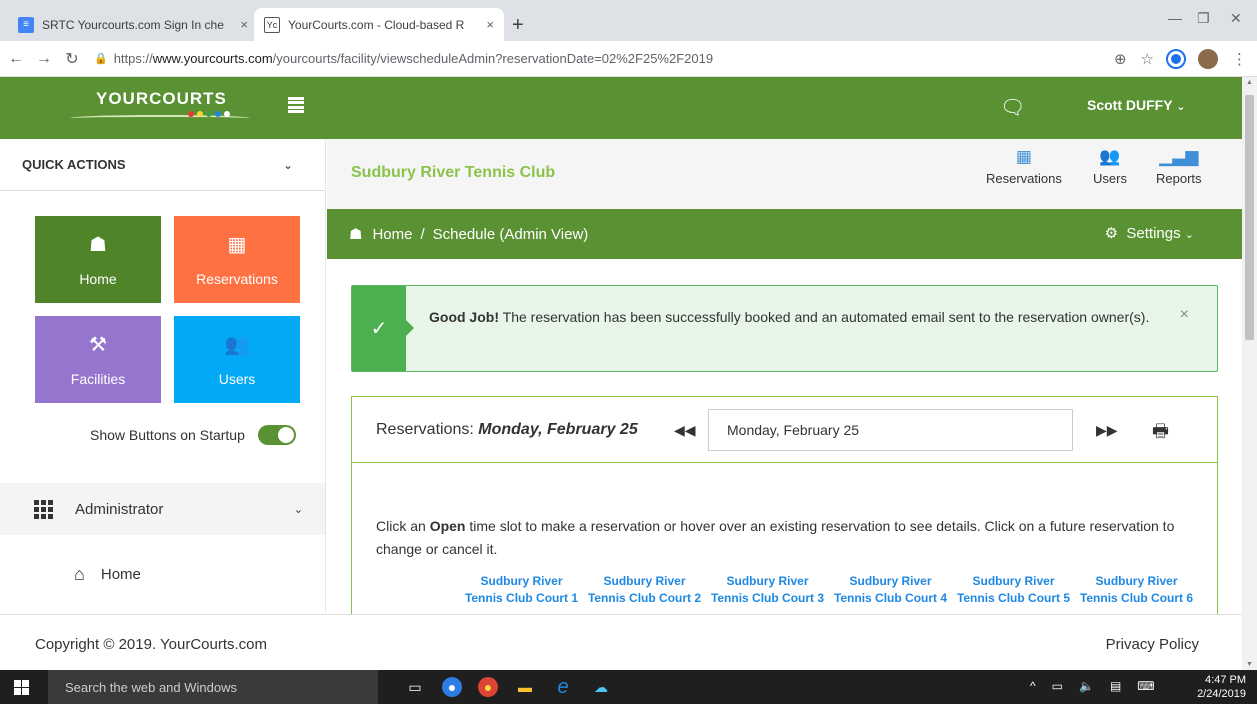  Describe the element at coordinates (525, 687) in the screenshot. I see `file-explorer-icon: ▬` at that location.